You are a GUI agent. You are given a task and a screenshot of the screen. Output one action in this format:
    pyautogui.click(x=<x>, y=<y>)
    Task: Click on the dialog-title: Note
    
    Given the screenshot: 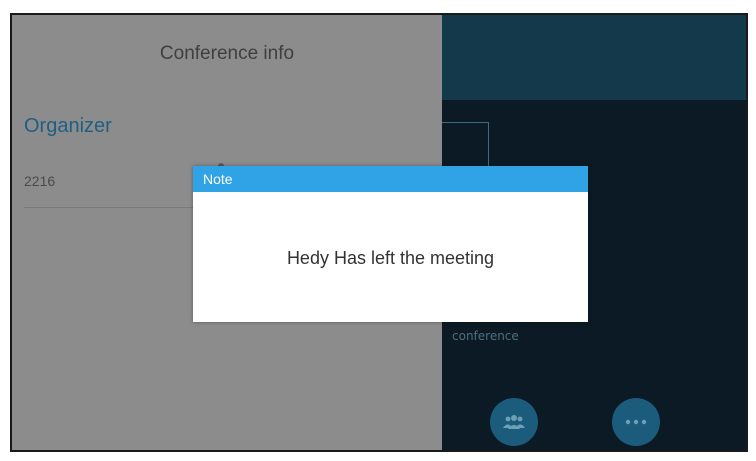 What is the action you would take?
    pyautogui.click(x=390, y=179)
    